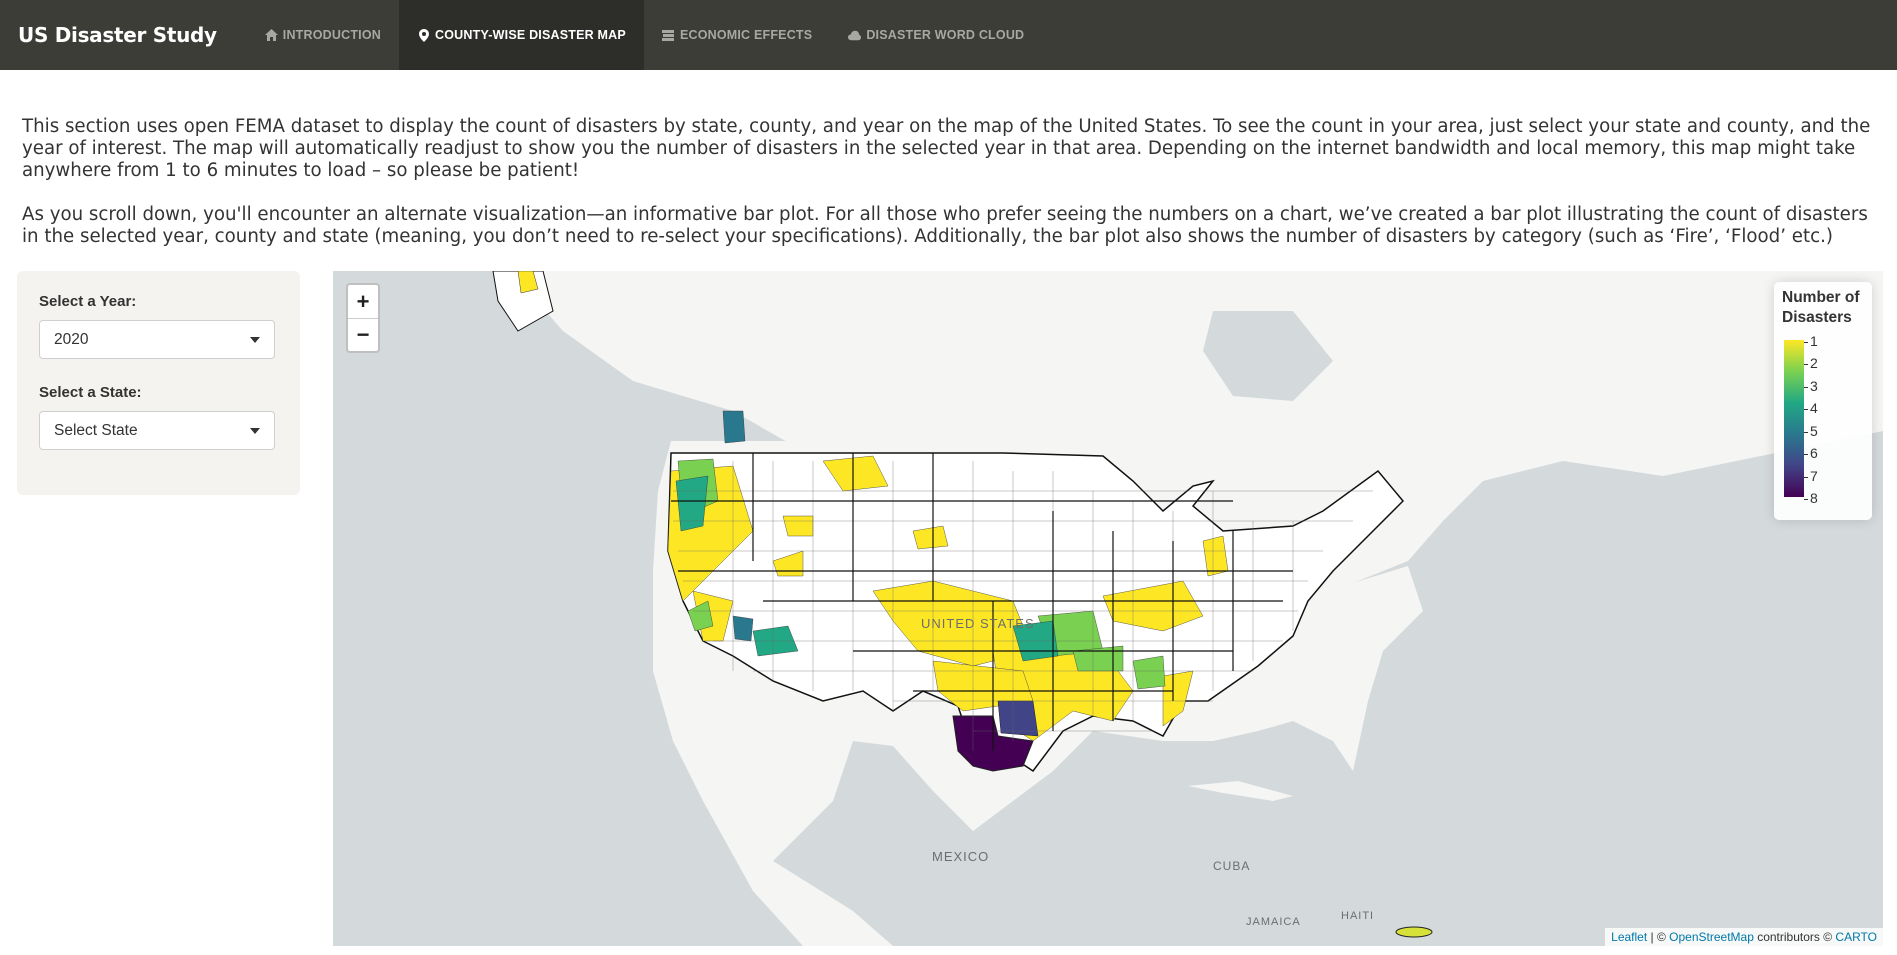 Image resolution: width=1897 pixels, height=955 pixels. What do you see at coordinates (1232, 866) in the screenshot?
I see `label-cuba: CUBA` at bounding box center [1232, 866].